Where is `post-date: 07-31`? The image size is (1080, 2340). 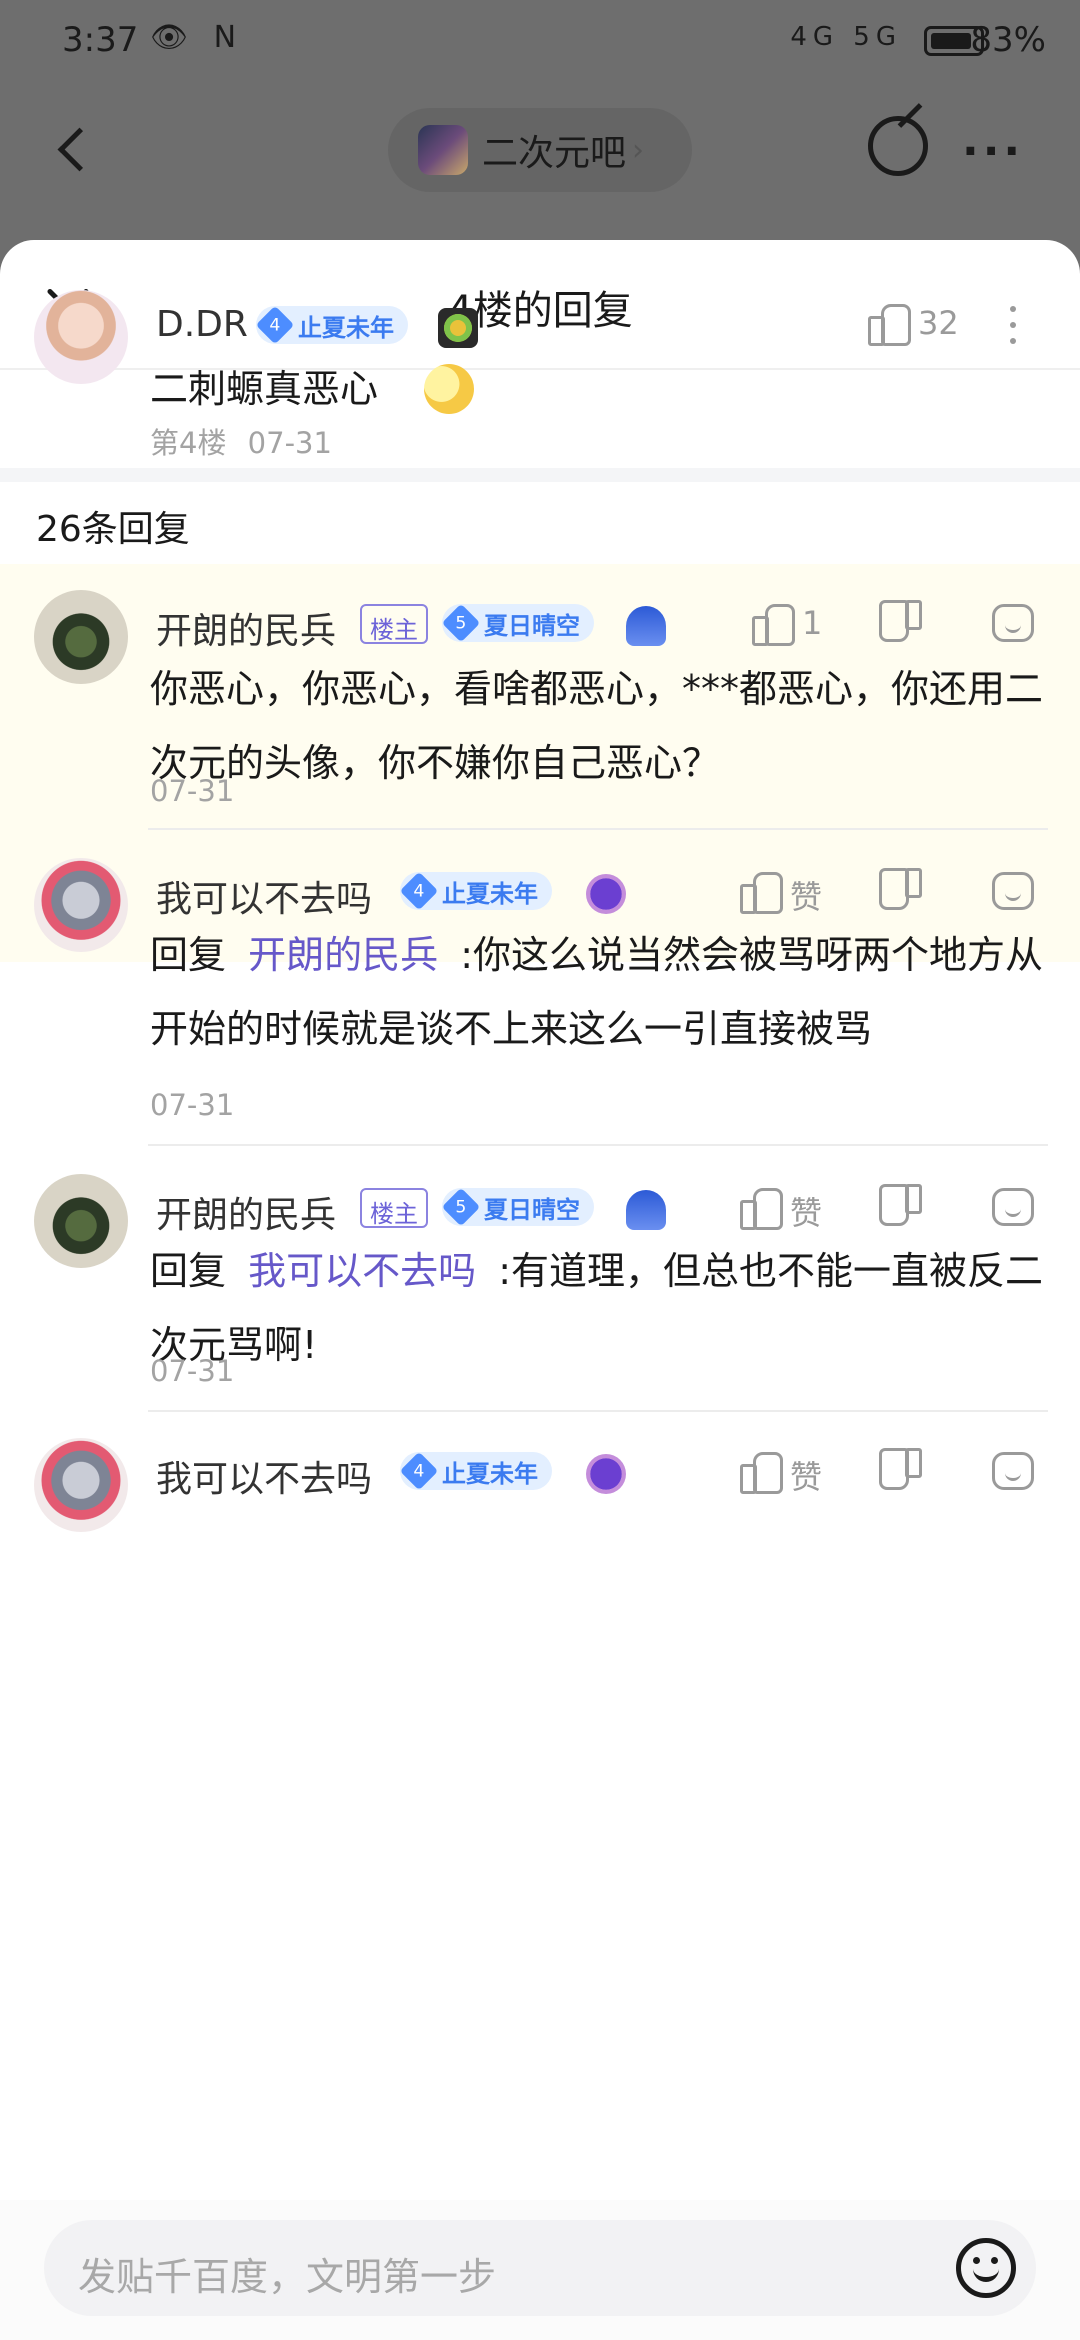 post-date: 07-31 is located at coordinates (289, 443).